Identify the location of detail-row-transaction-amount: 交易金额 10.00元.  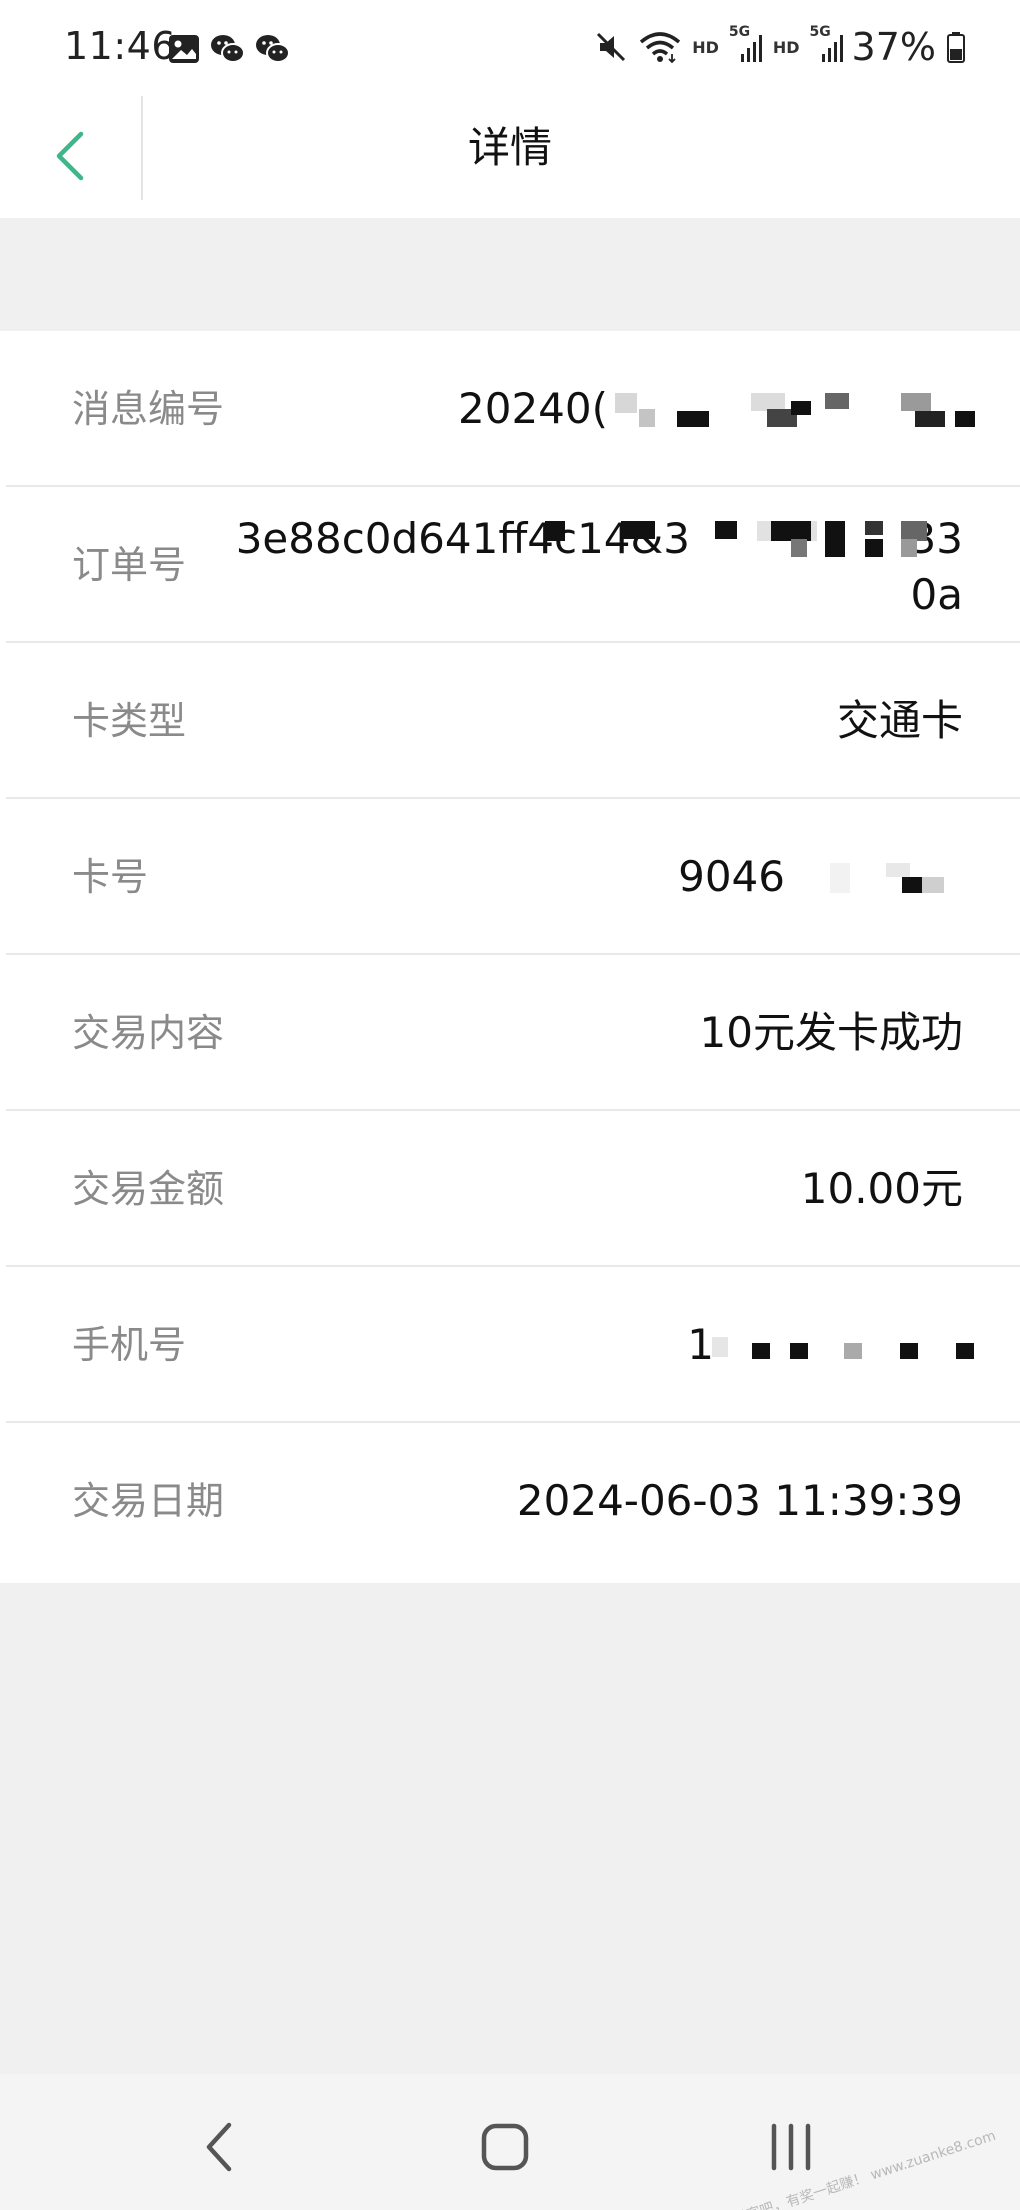
(510, 1189).